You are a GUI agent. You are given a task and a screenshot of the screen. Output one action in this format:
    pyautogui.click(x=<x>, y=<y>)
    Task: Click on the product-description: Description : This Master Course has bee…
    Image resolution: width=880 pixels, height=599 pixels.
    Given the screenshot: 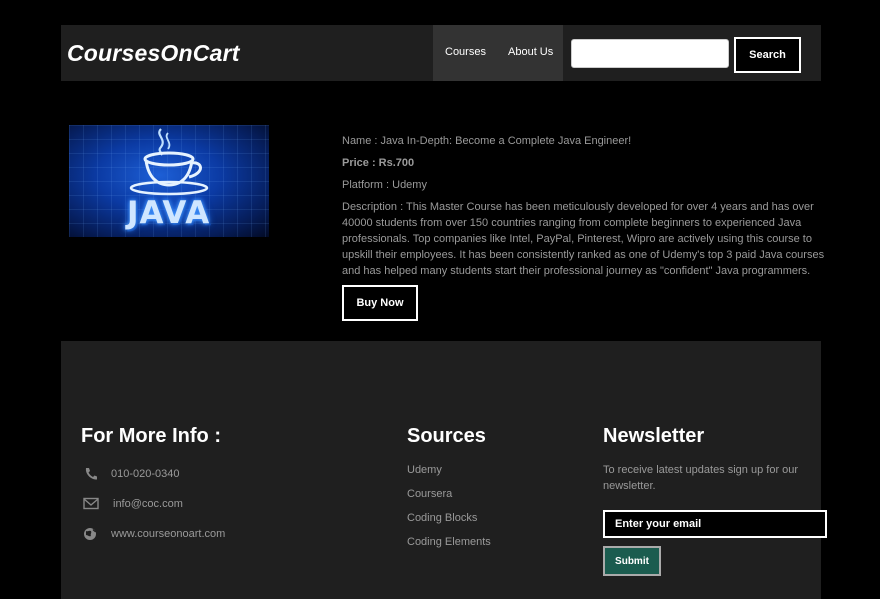 What is the action you would take?
    pyautogui.click(x=583, y=239)
    